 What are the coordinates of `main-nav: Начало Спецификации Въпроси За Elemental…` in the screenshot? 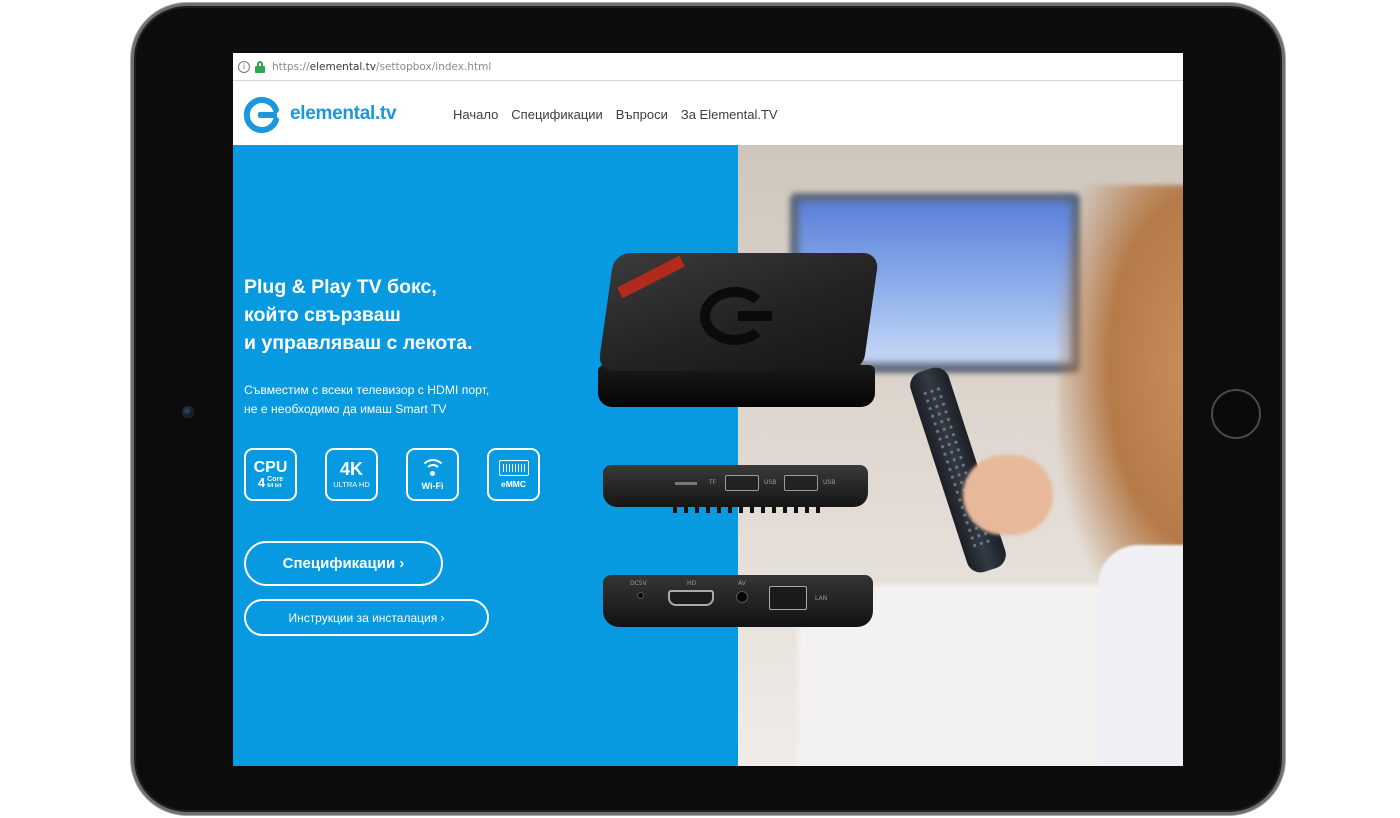 It's located at (615, 114).